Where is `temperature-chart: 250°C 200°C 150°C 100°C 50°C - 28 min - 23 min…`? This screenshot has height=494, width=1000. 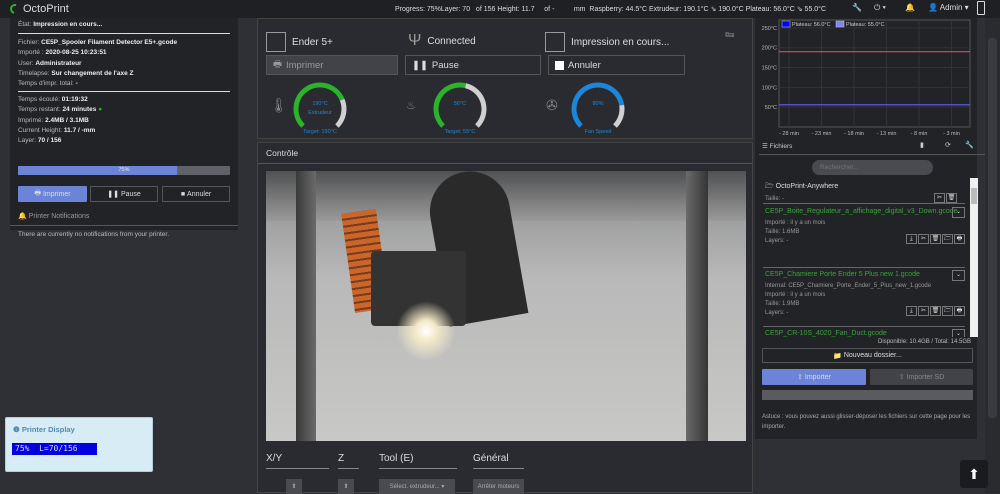 temperature-chart: 250°C 200°C 150°C 100°C 50°C - 28 min - 23 min… is located at coordinates (866, 78).